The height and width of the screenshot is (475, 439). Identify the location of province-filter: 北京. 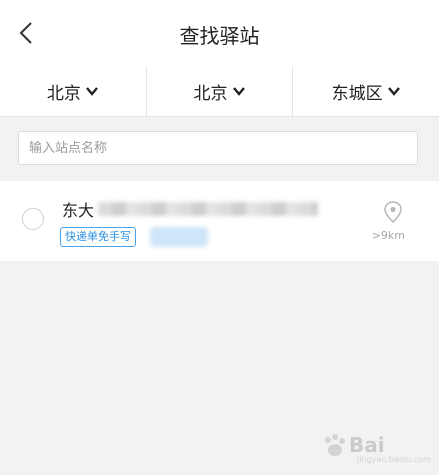
(73, 91).